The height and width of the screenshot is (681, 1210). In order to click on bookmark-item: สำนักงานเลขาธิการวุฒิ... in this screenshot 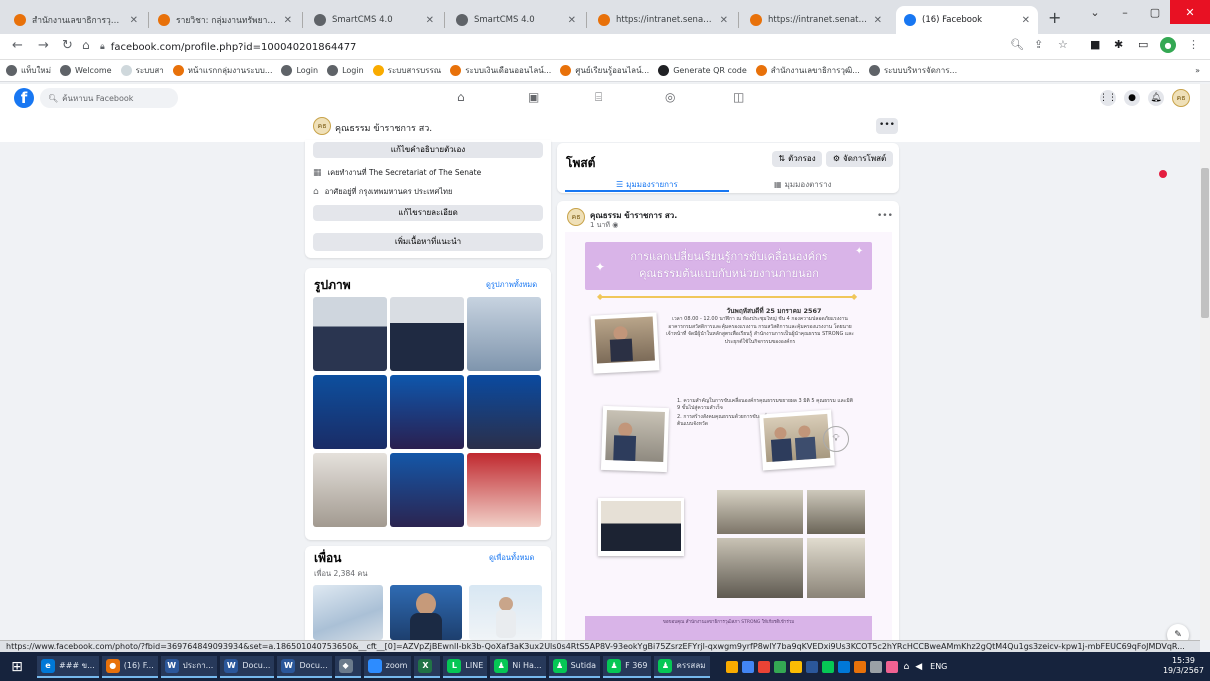, I will do `click(807, 70)`.